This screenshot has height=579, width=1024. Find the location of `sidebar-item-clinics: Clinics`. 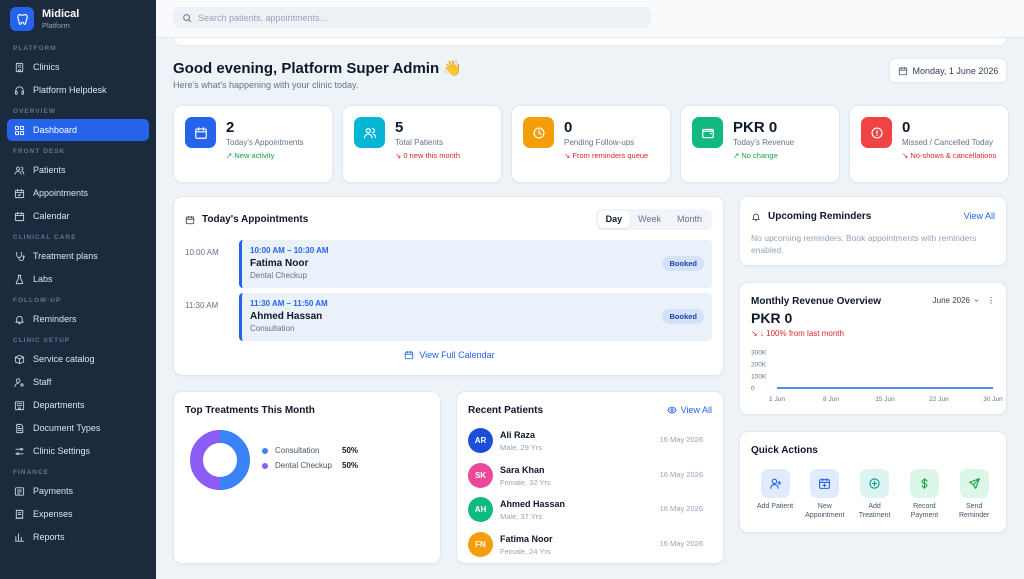

sidebar-item-clinics: Clinics is located at coordinates (78, 67).